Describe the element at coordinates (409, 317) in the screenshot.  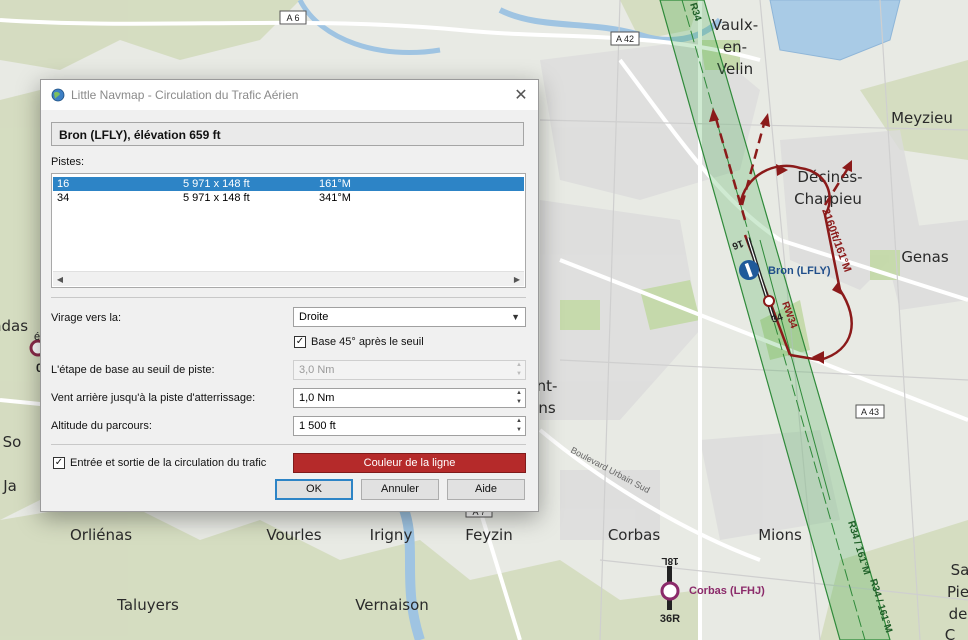
I see `turn-direction-select: Droite ▼` at that location.